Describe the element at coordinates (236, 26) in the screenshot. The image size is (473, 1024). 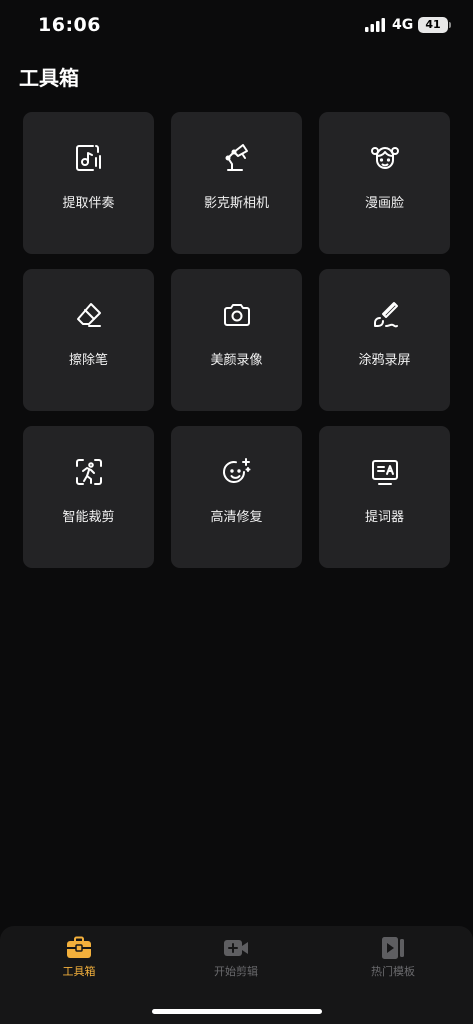
I see `status-bar: 16:06 4G 41` at that location.